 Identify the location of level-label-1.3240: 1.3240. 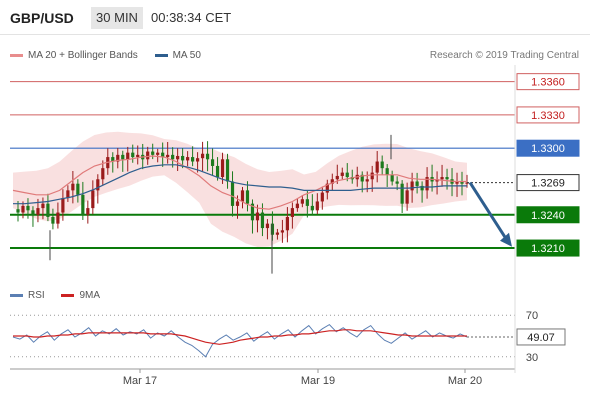
(548, 216).